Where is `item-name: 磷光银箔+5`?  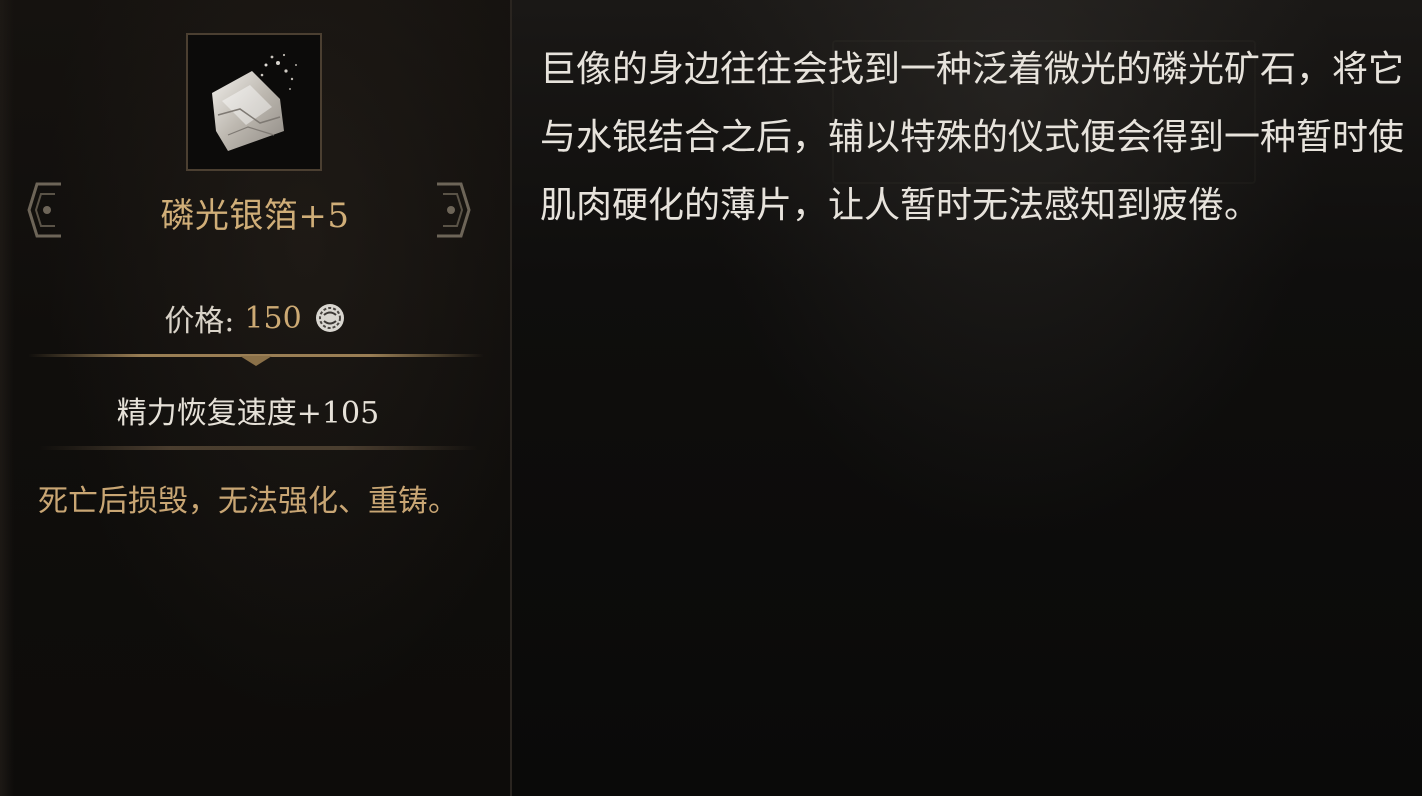
item-name: 磷光银箔+5 is located at coordinates (255, 216).